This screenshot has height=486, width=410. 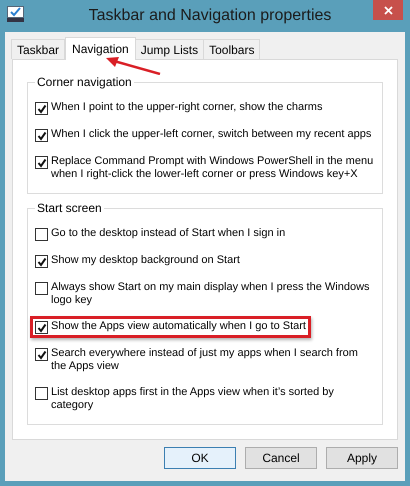 I want to click on window-title: Taskbar and Navigation properties, so click(x=210, y=16).